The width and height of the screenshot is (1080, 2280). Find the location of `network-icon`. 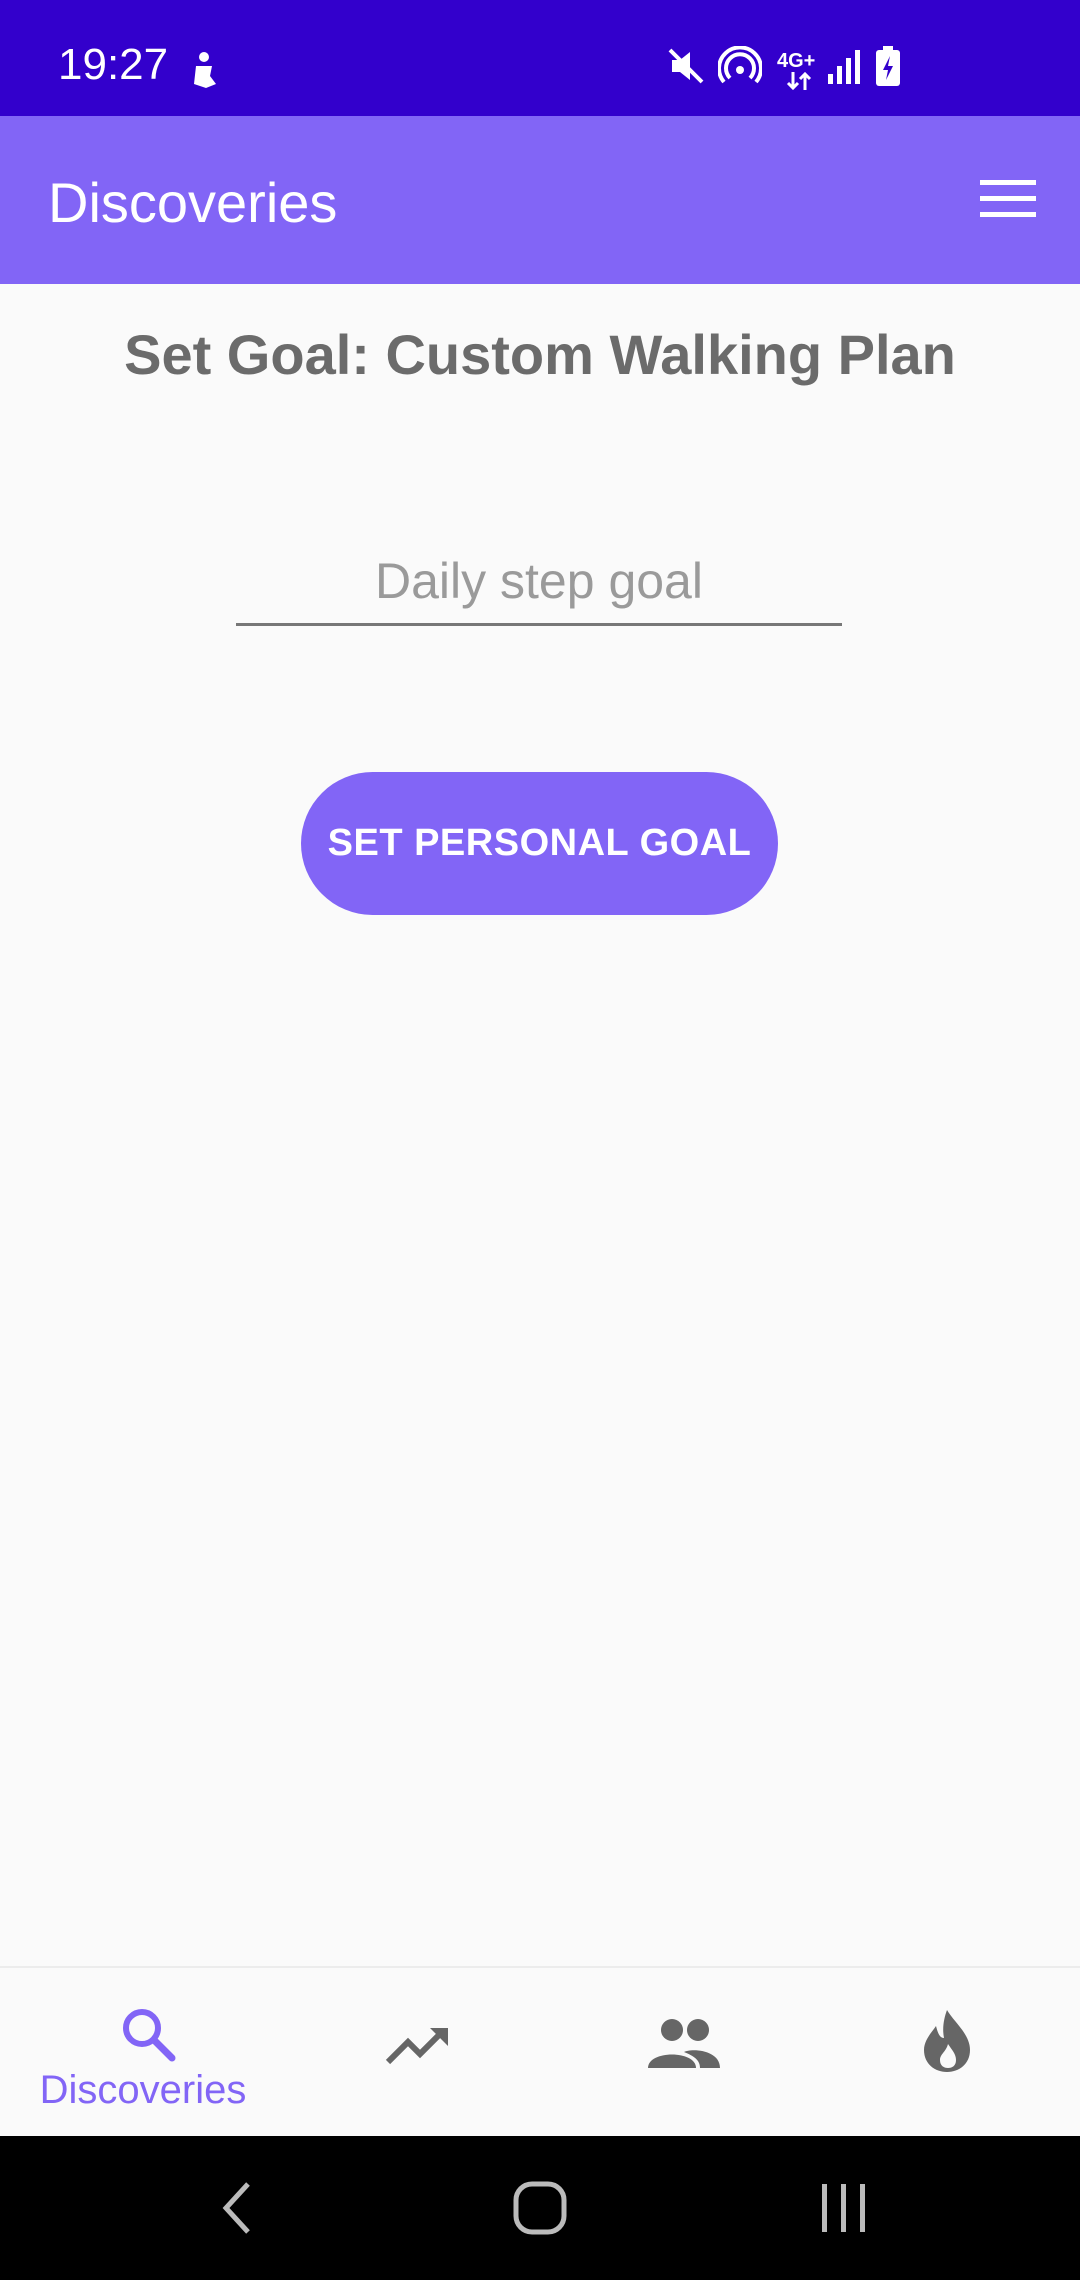

network-icon is located at coordinates (799, 83).